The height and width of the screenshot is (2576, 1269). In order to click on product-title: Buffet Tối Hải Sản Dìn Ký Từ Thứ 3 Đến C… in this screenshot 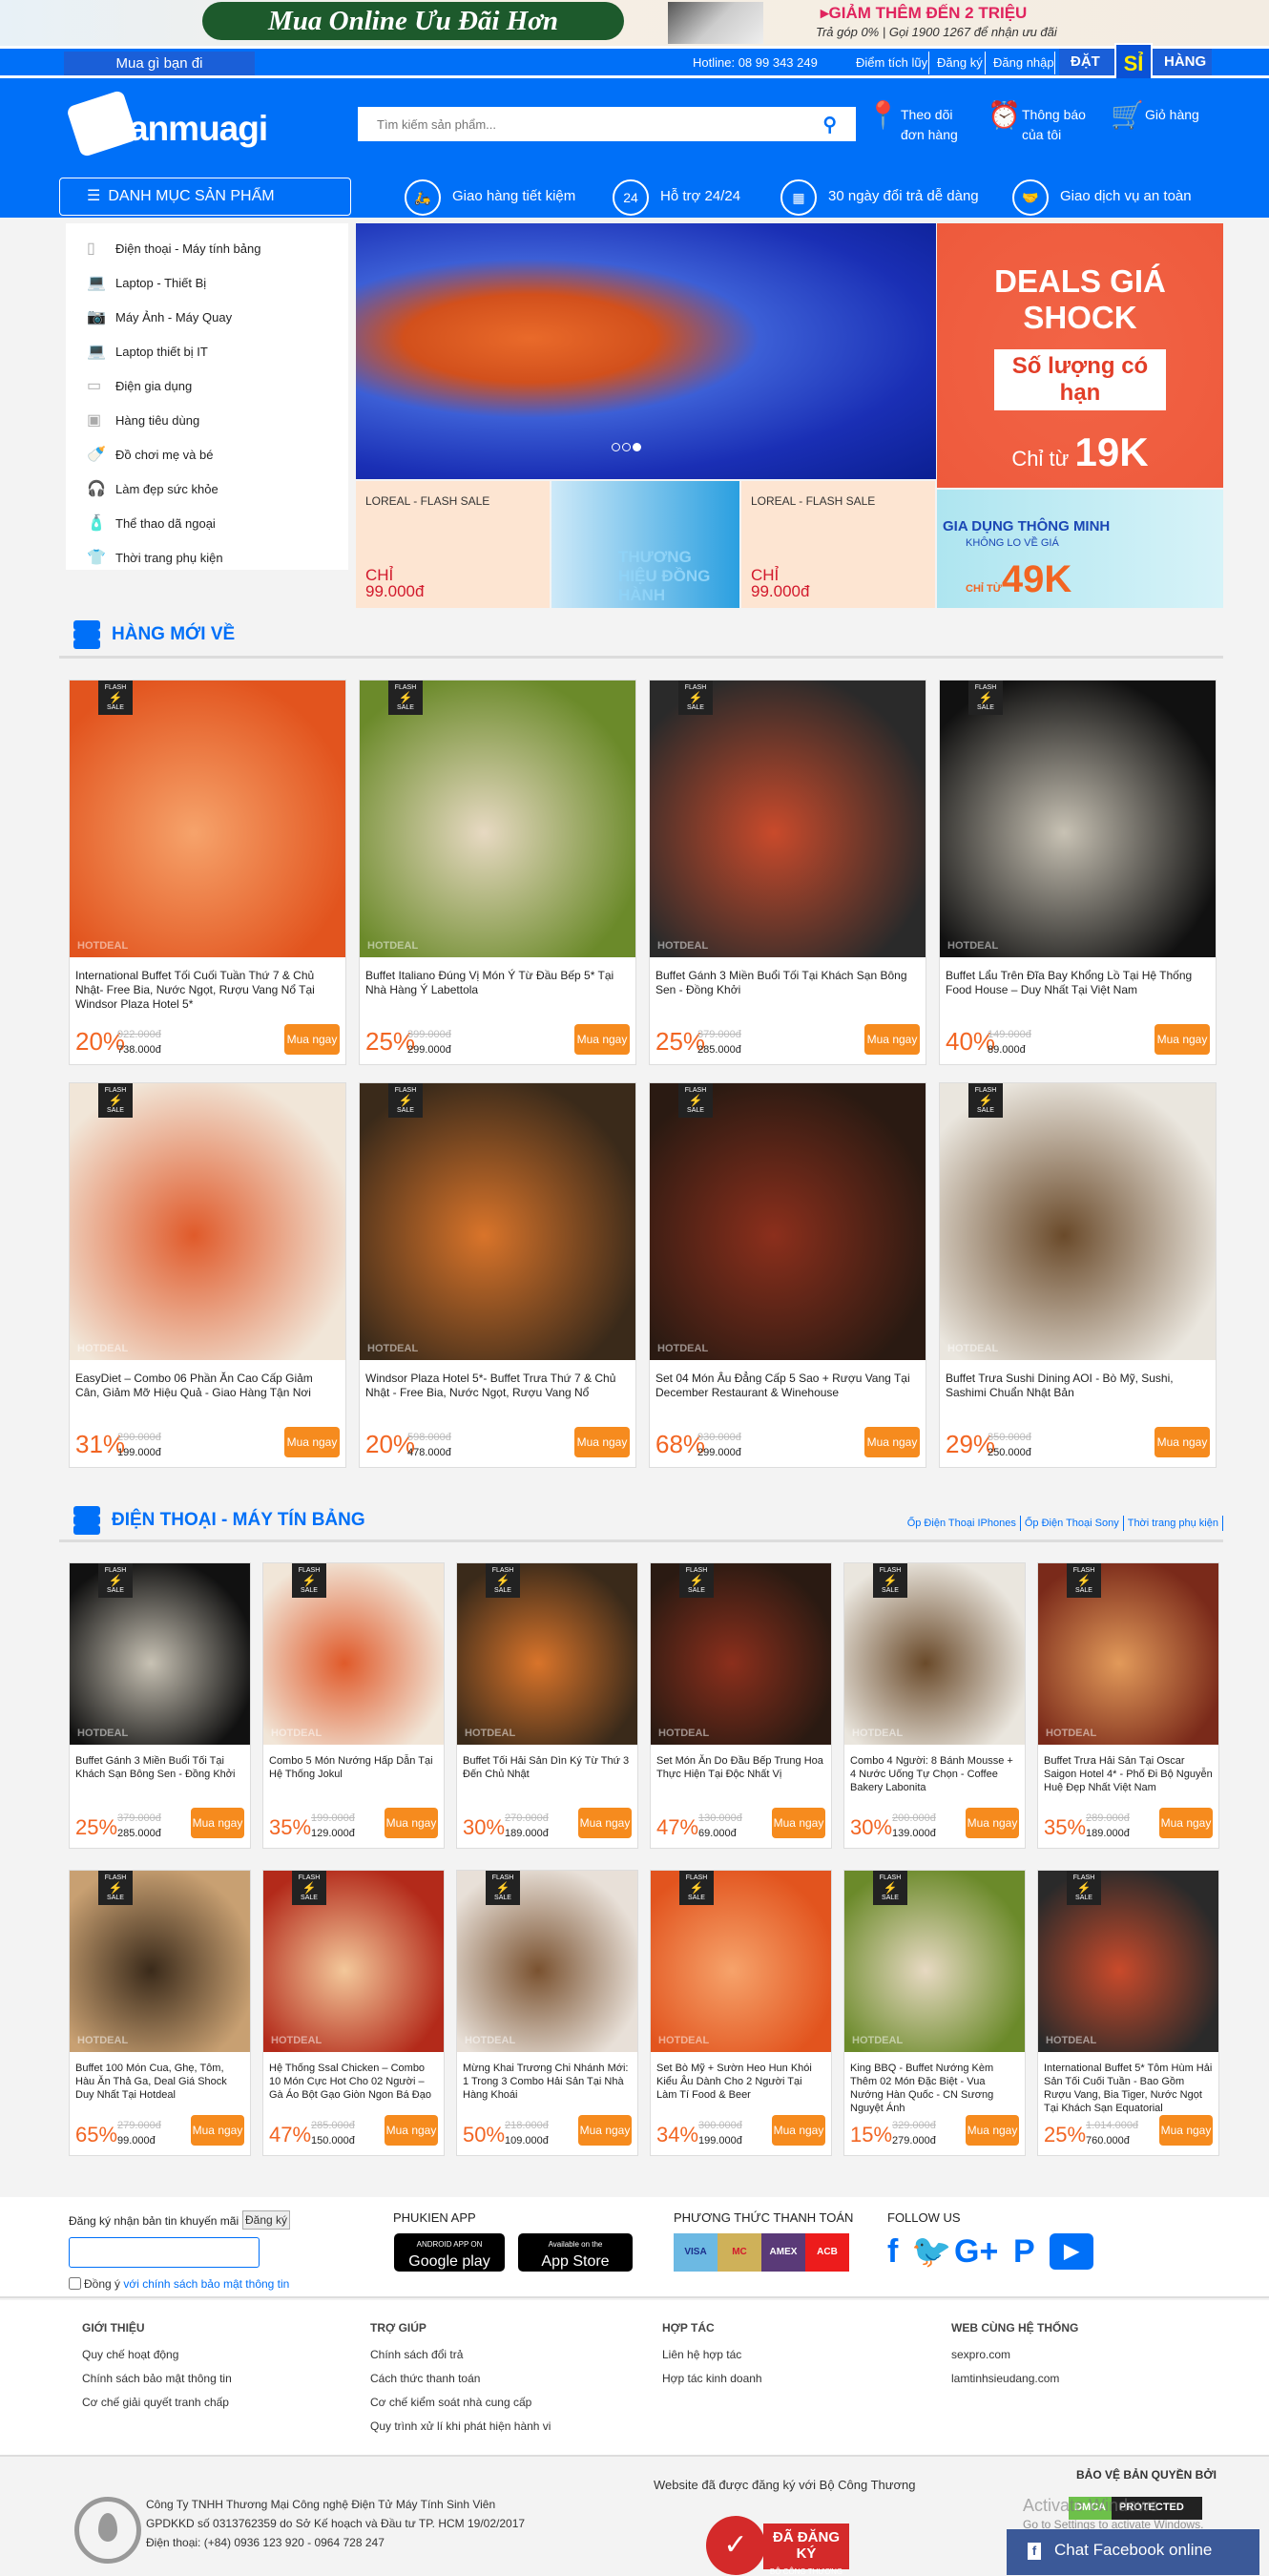, I will do `click(547, 1776)`.